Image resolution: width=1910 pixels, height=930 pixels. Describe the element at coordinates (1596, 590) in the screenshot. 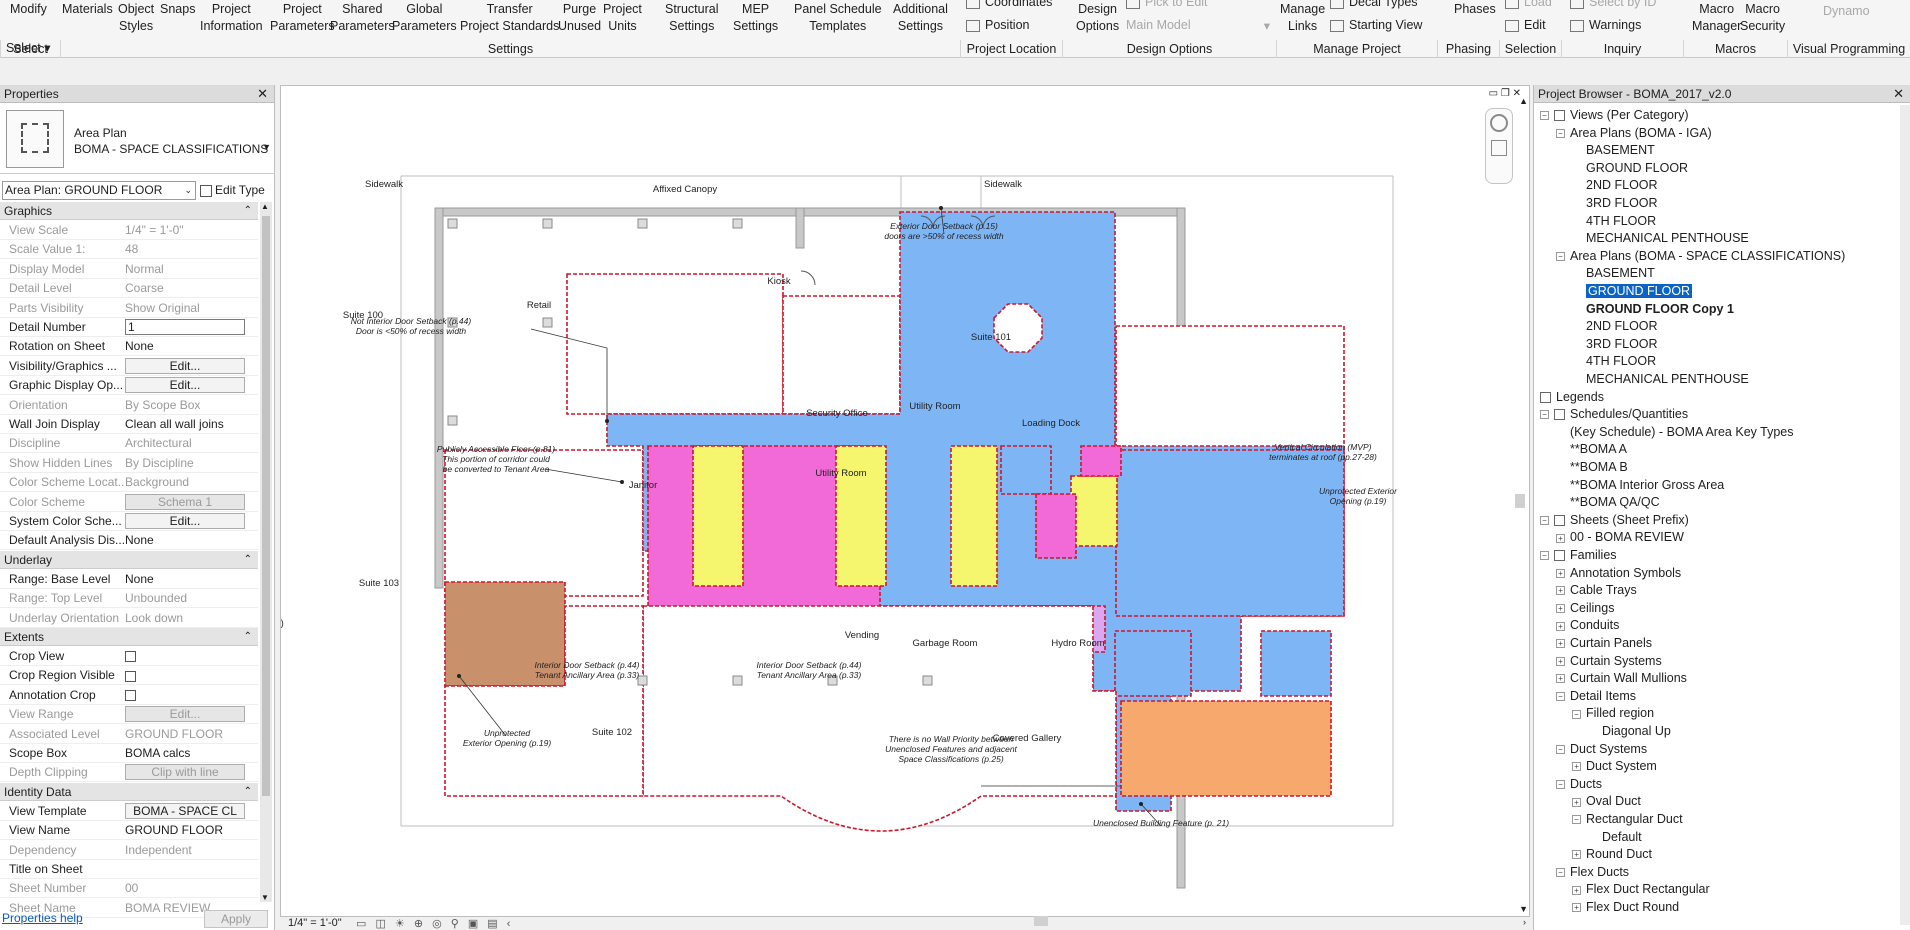

I see `browser-node: + Cable Trays` at that location.